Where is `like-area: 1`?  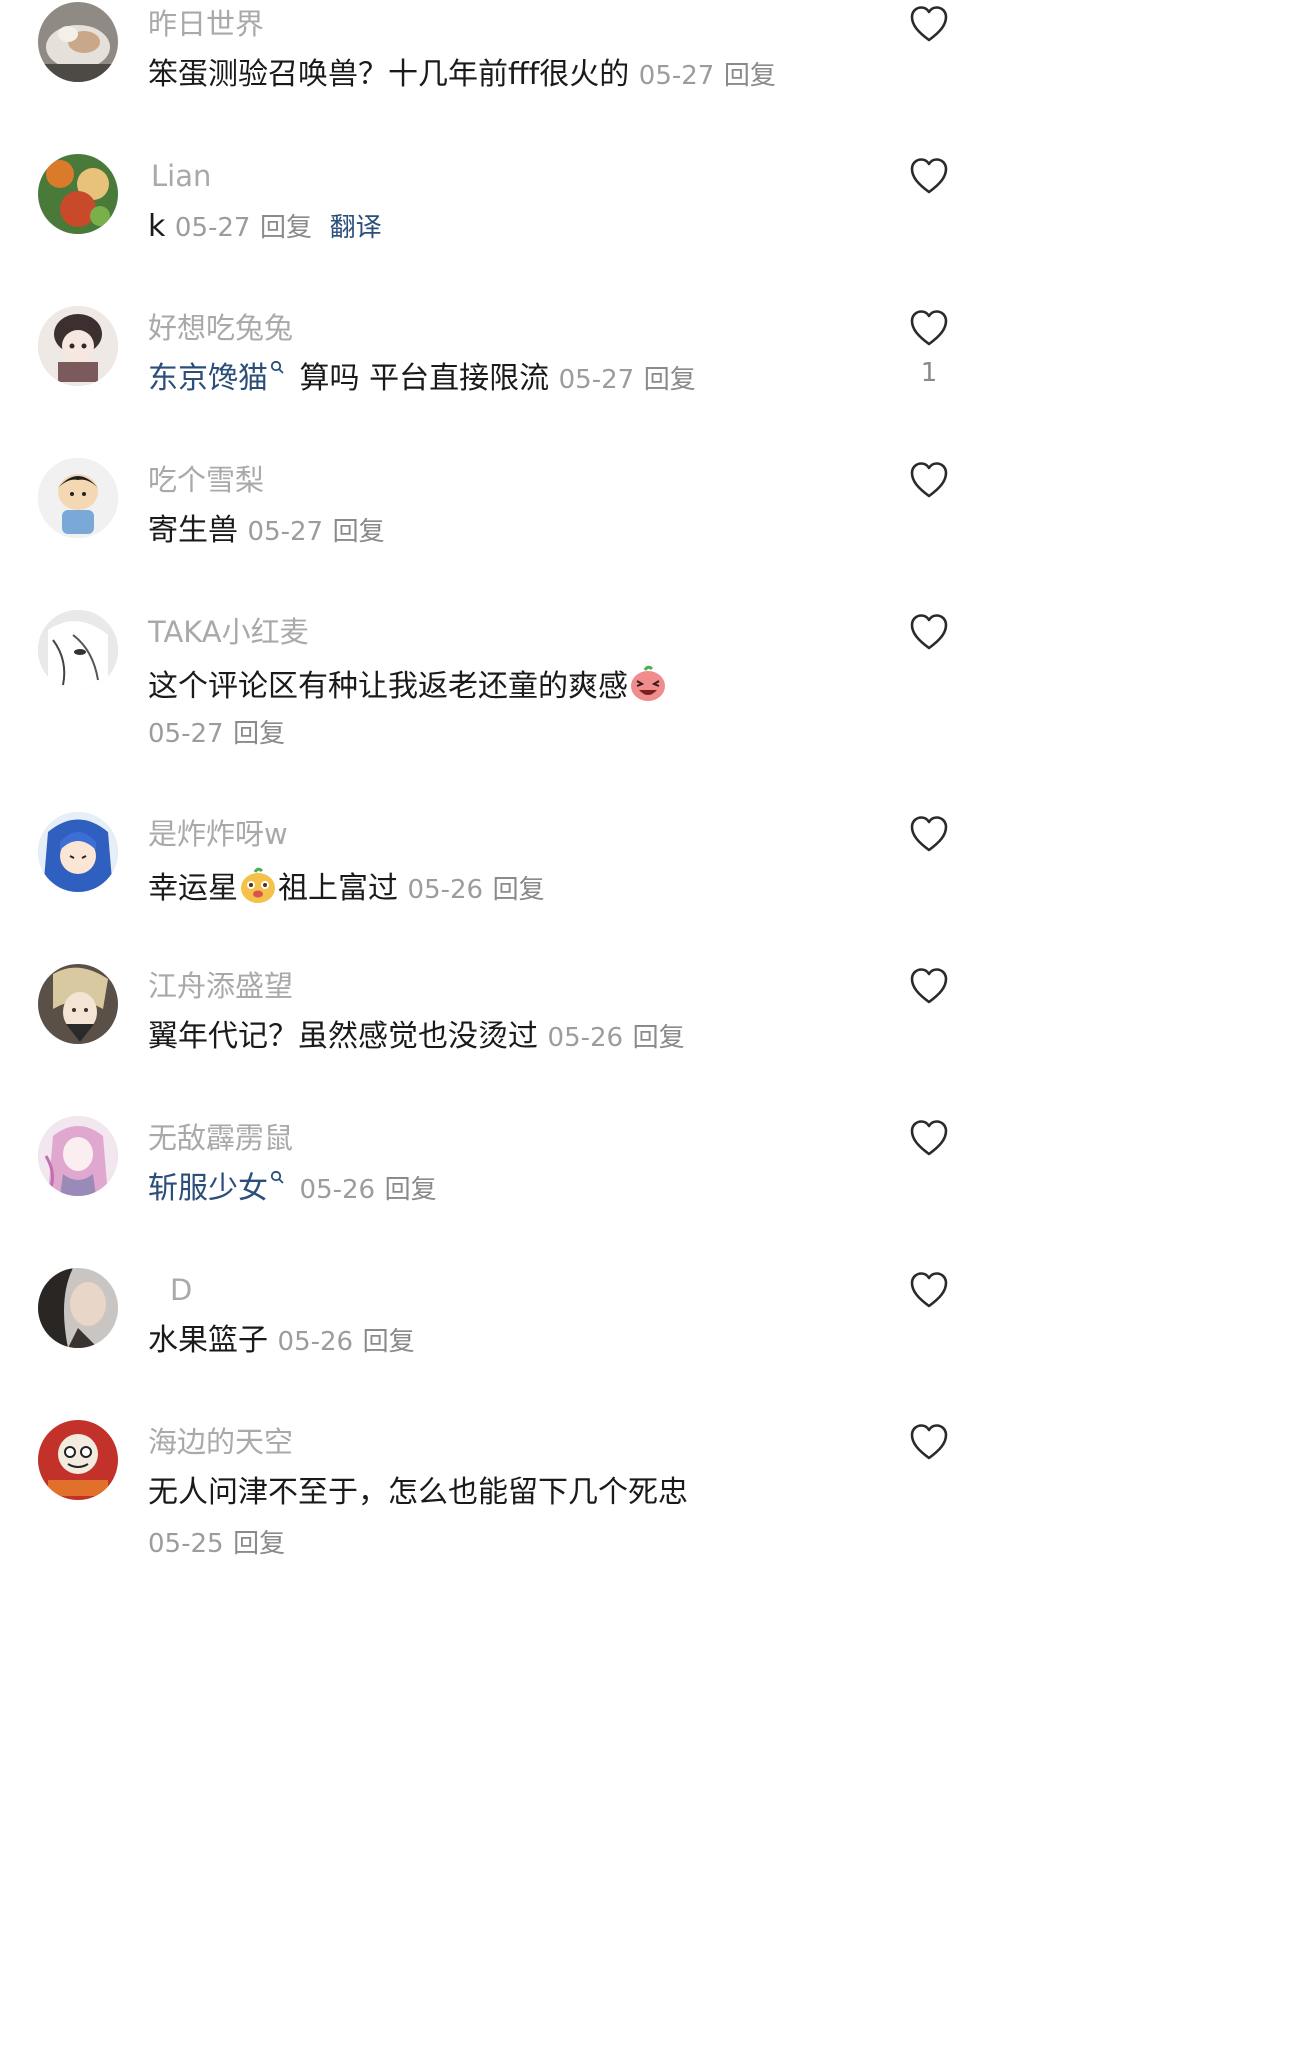 like-area: 1 is located at coordinates (929, 348).